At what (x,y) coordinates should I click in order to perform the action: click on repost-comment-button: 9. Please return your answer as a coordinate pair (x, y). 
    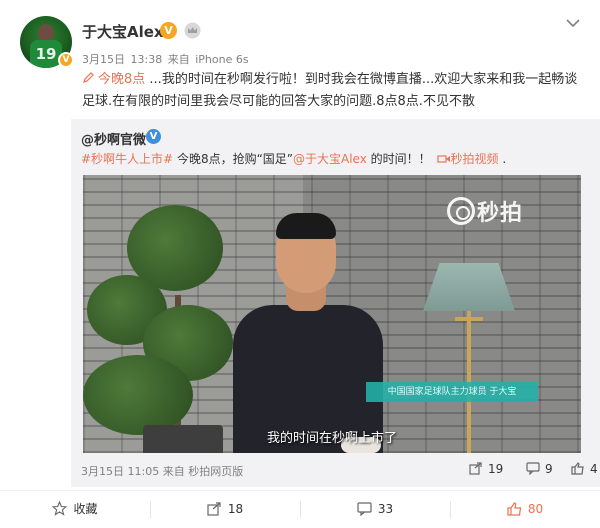
    Looking at the image, I should click on (539, 469).